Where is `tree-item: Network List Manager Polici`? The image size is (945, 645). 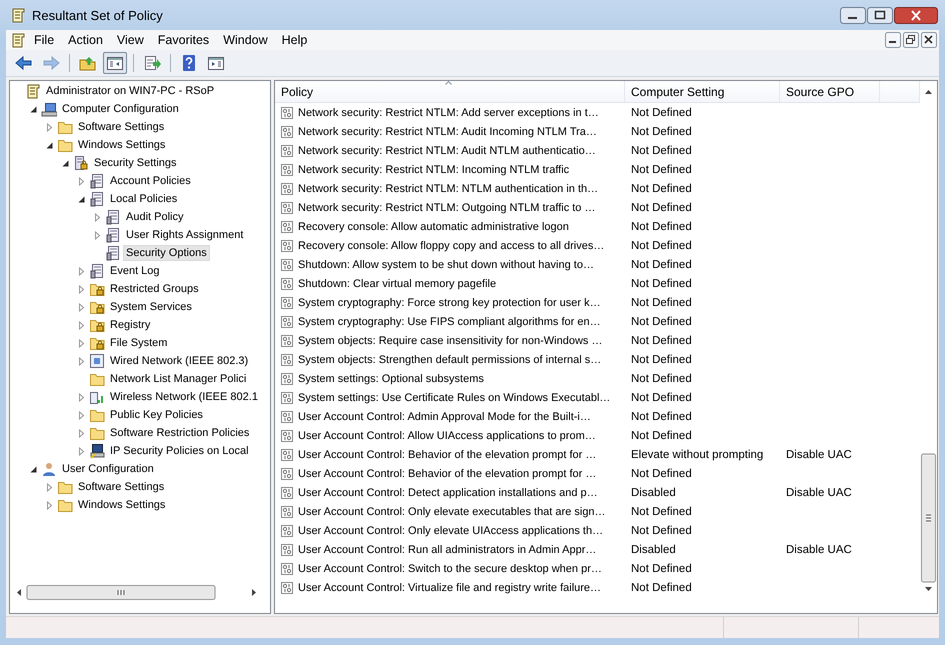 tree-item: Network List Manager Polici is located at coordinates (178, 379).